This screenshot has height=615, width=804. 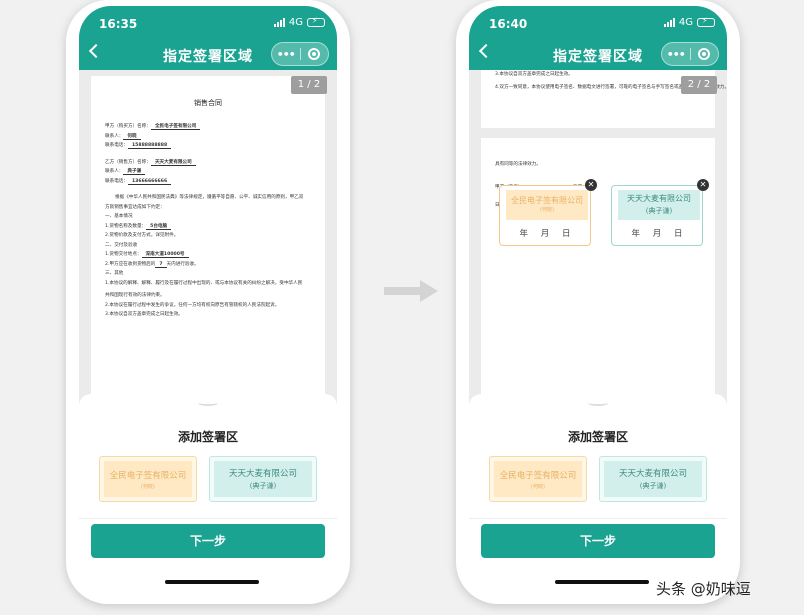 I want to click on status-time: 16:40, so click(x=508, y=24).